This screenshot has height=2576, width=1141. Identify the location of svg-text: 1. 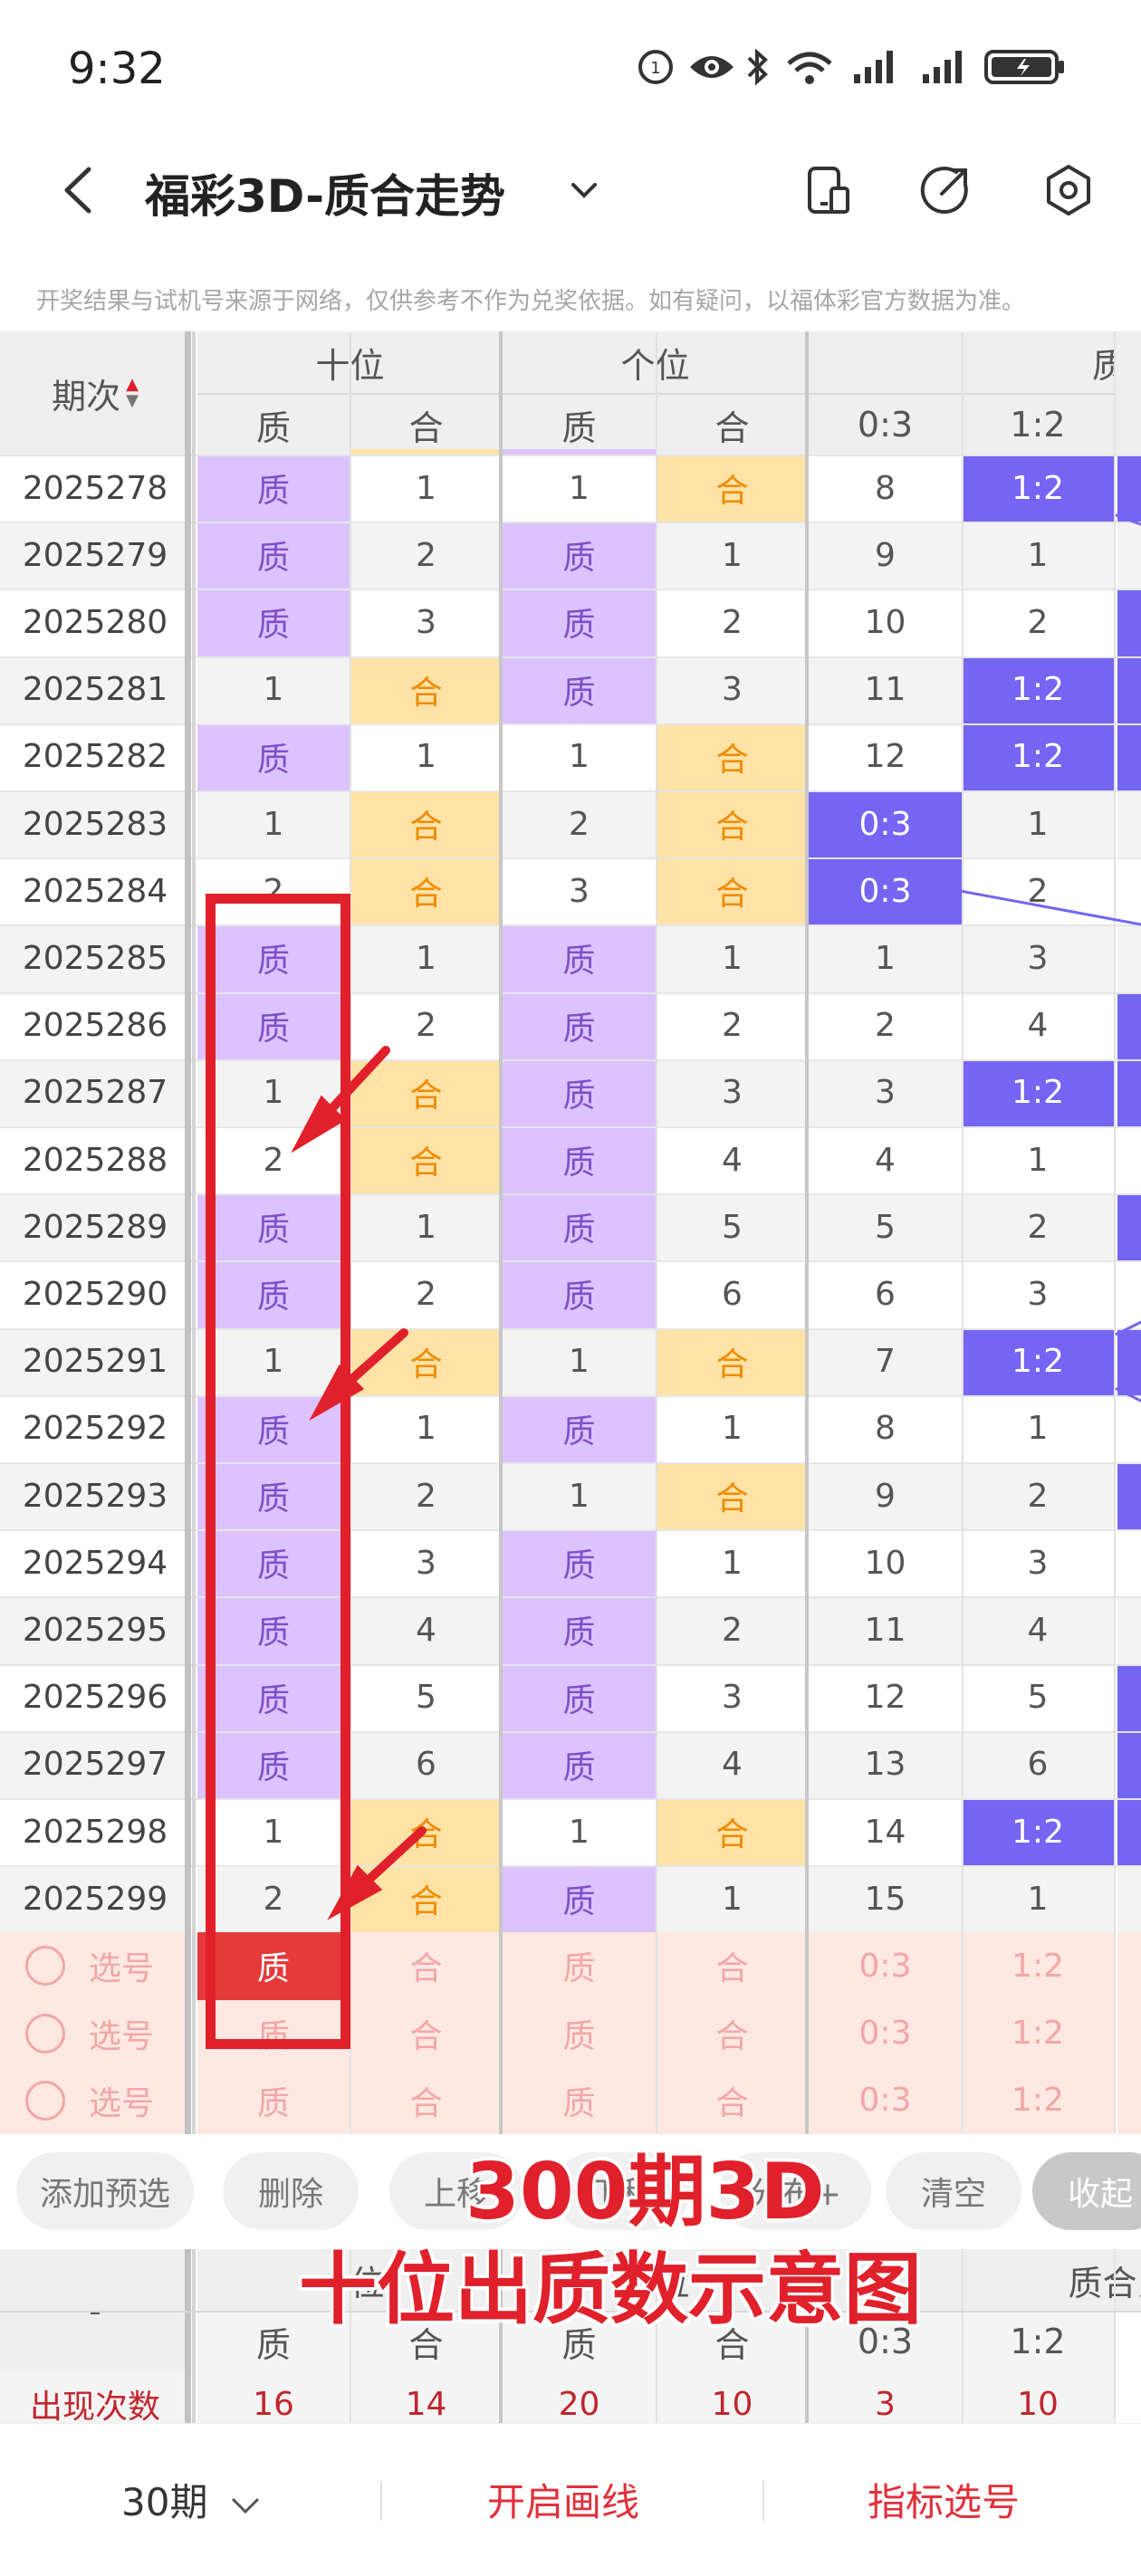
(655, 68).